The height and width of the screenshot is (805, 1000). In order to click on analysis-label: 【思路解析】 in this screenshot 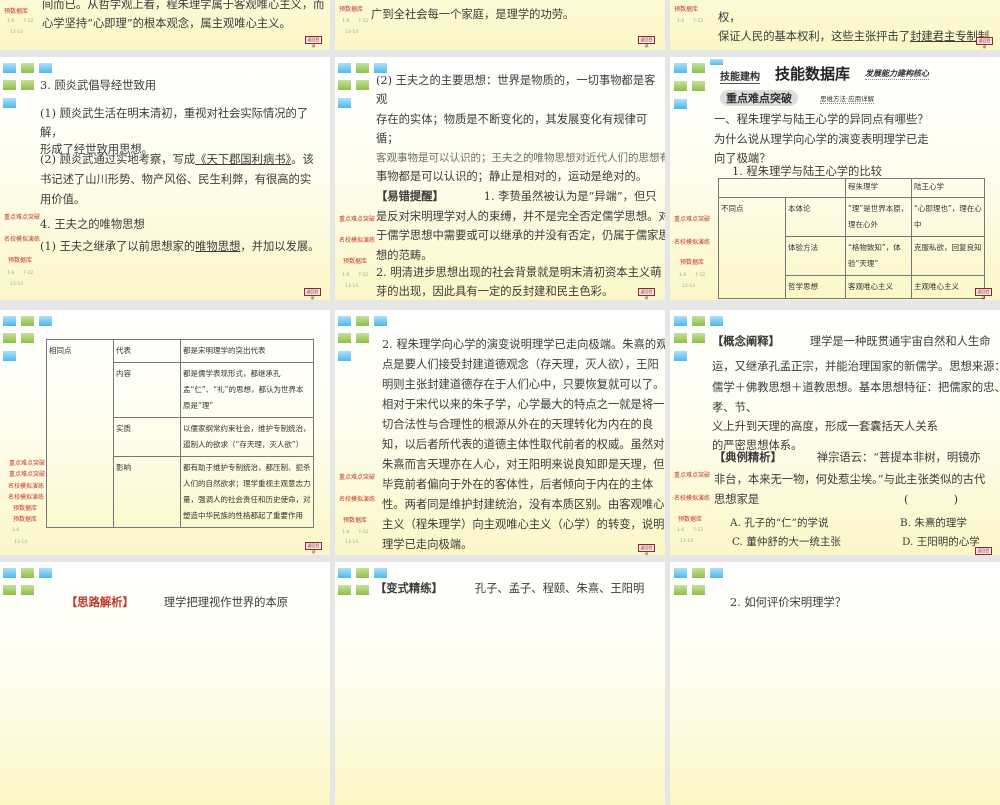, I will do `click(100, 602)`.